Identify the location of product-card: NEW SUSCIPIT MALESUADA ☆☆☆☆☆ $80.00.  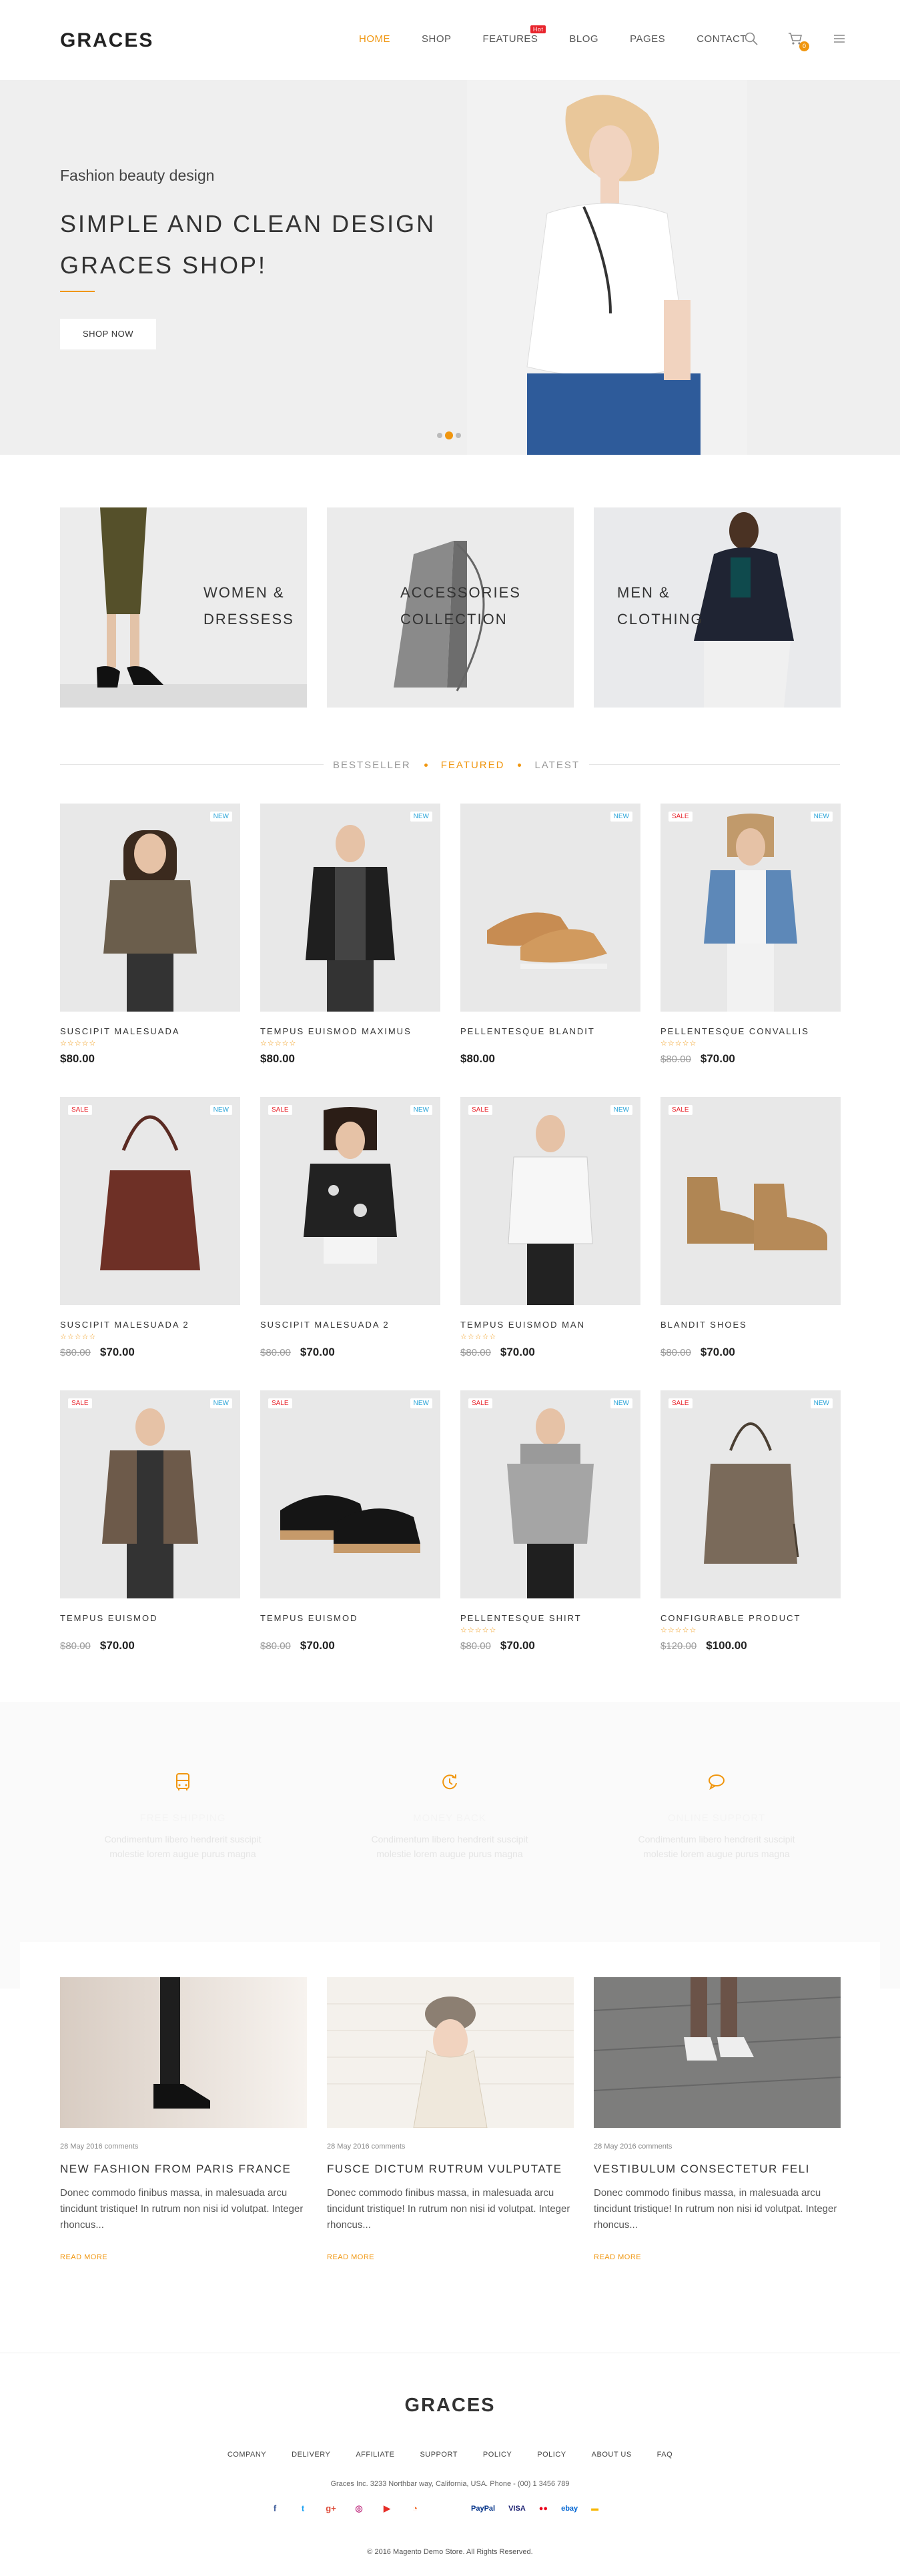
(150, 935).